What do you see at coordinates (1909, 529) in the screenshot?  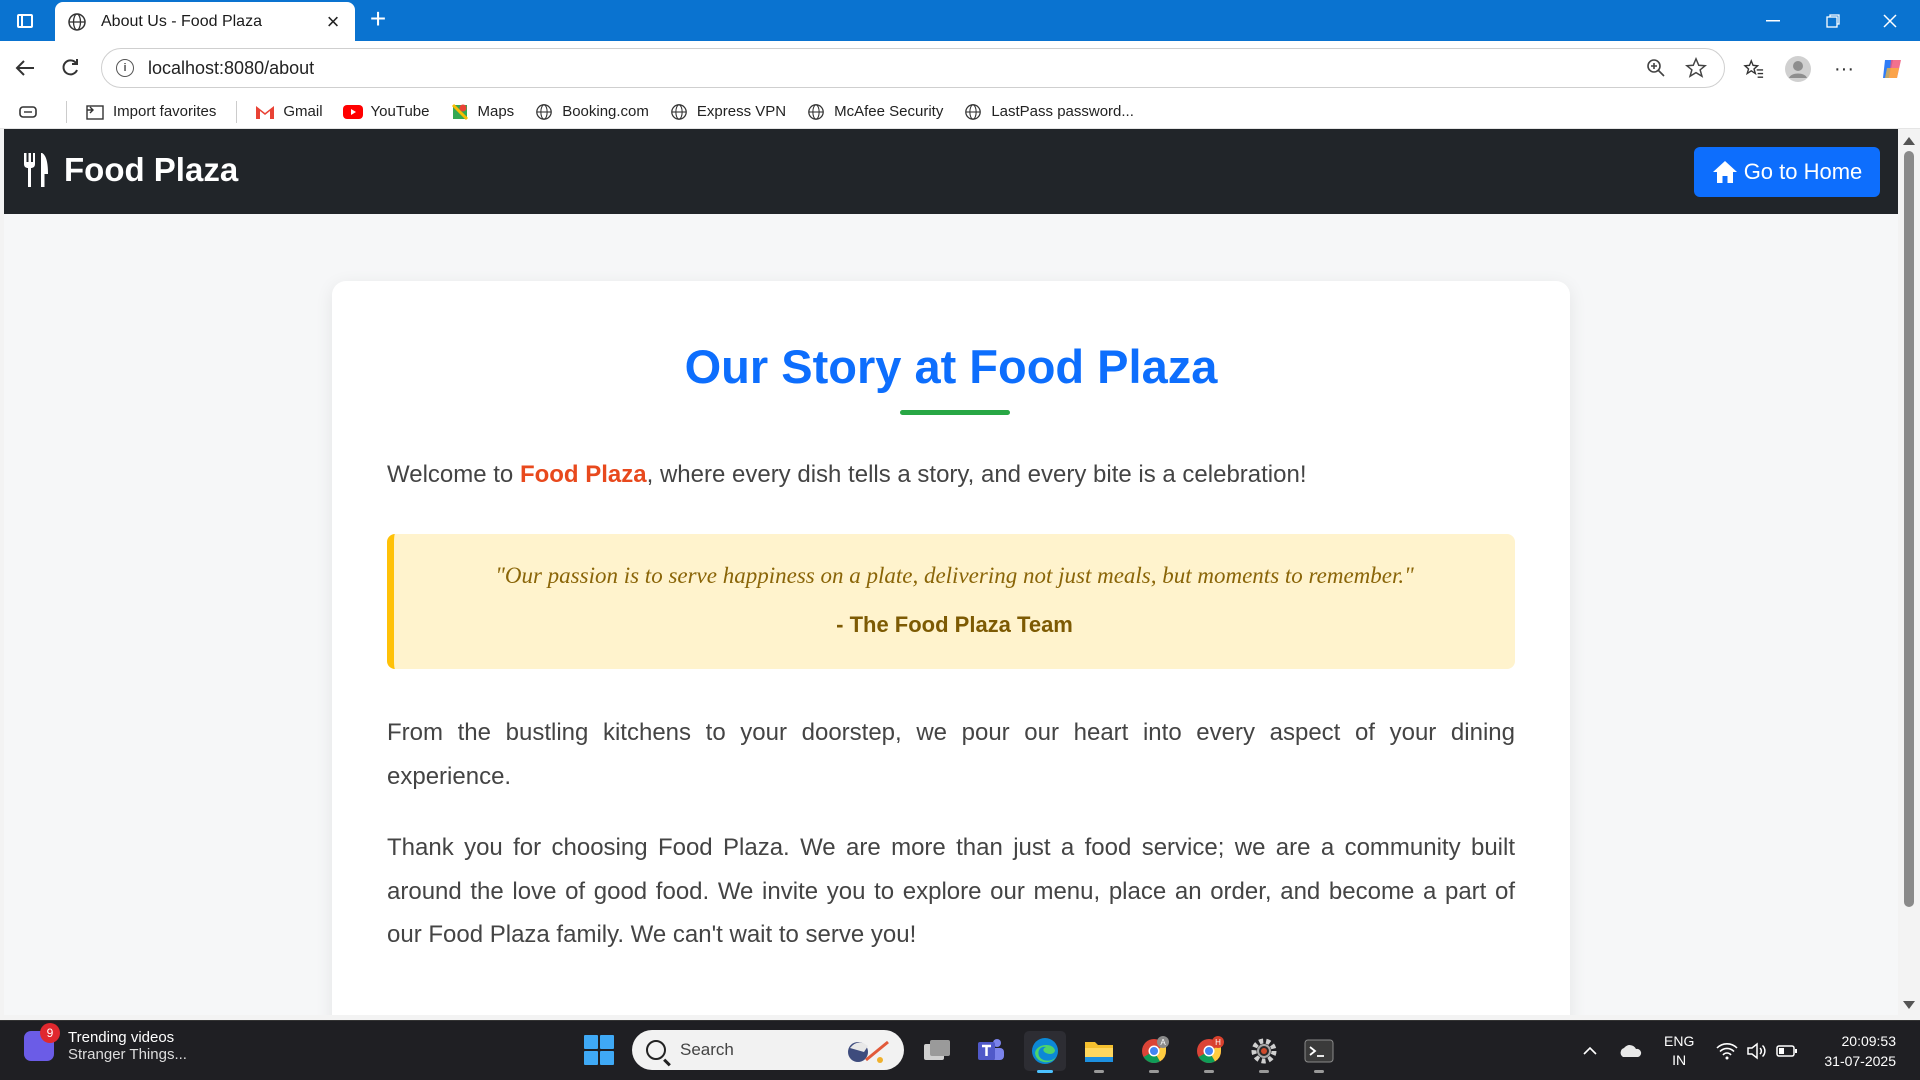 I see `scroll-thumb` at bounding box center [1909, 529].